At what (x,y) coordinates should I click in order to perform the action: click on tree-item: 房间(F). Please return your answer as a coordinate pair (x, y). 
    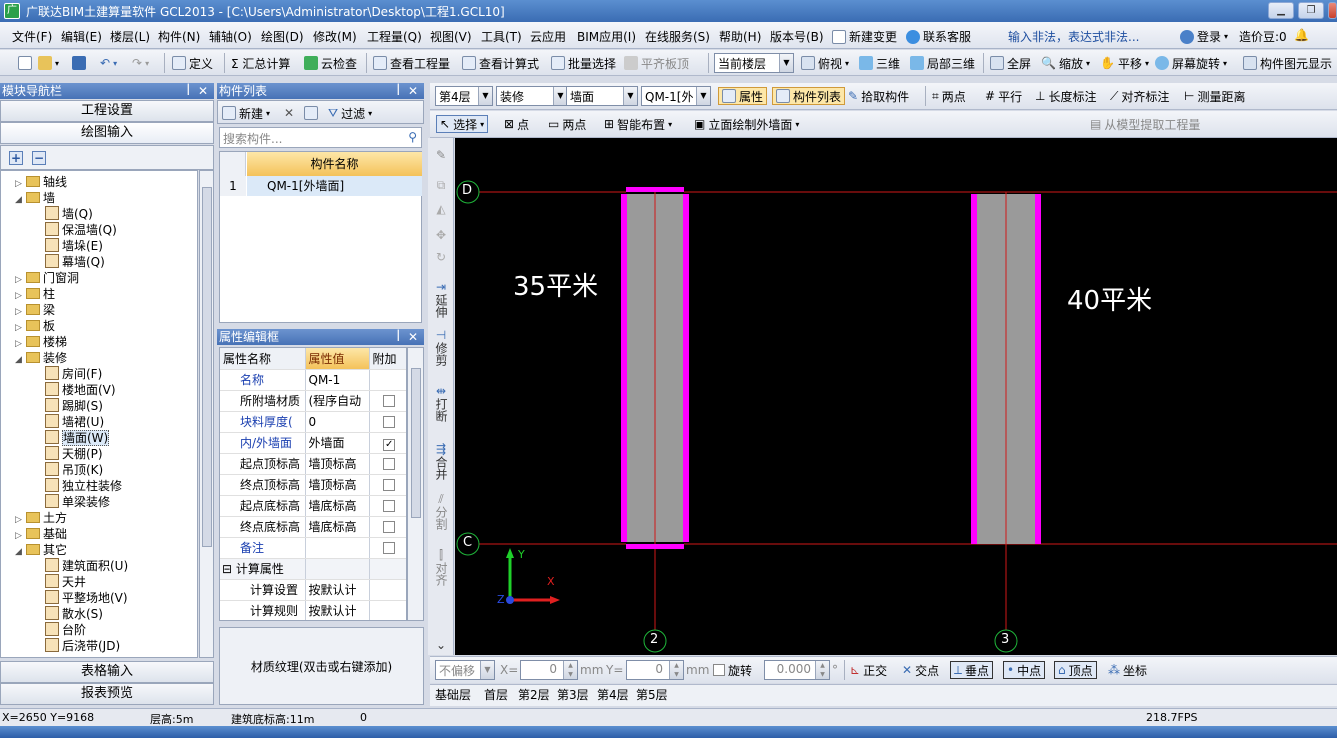
    Looking at the image, I should click on (73, 374).